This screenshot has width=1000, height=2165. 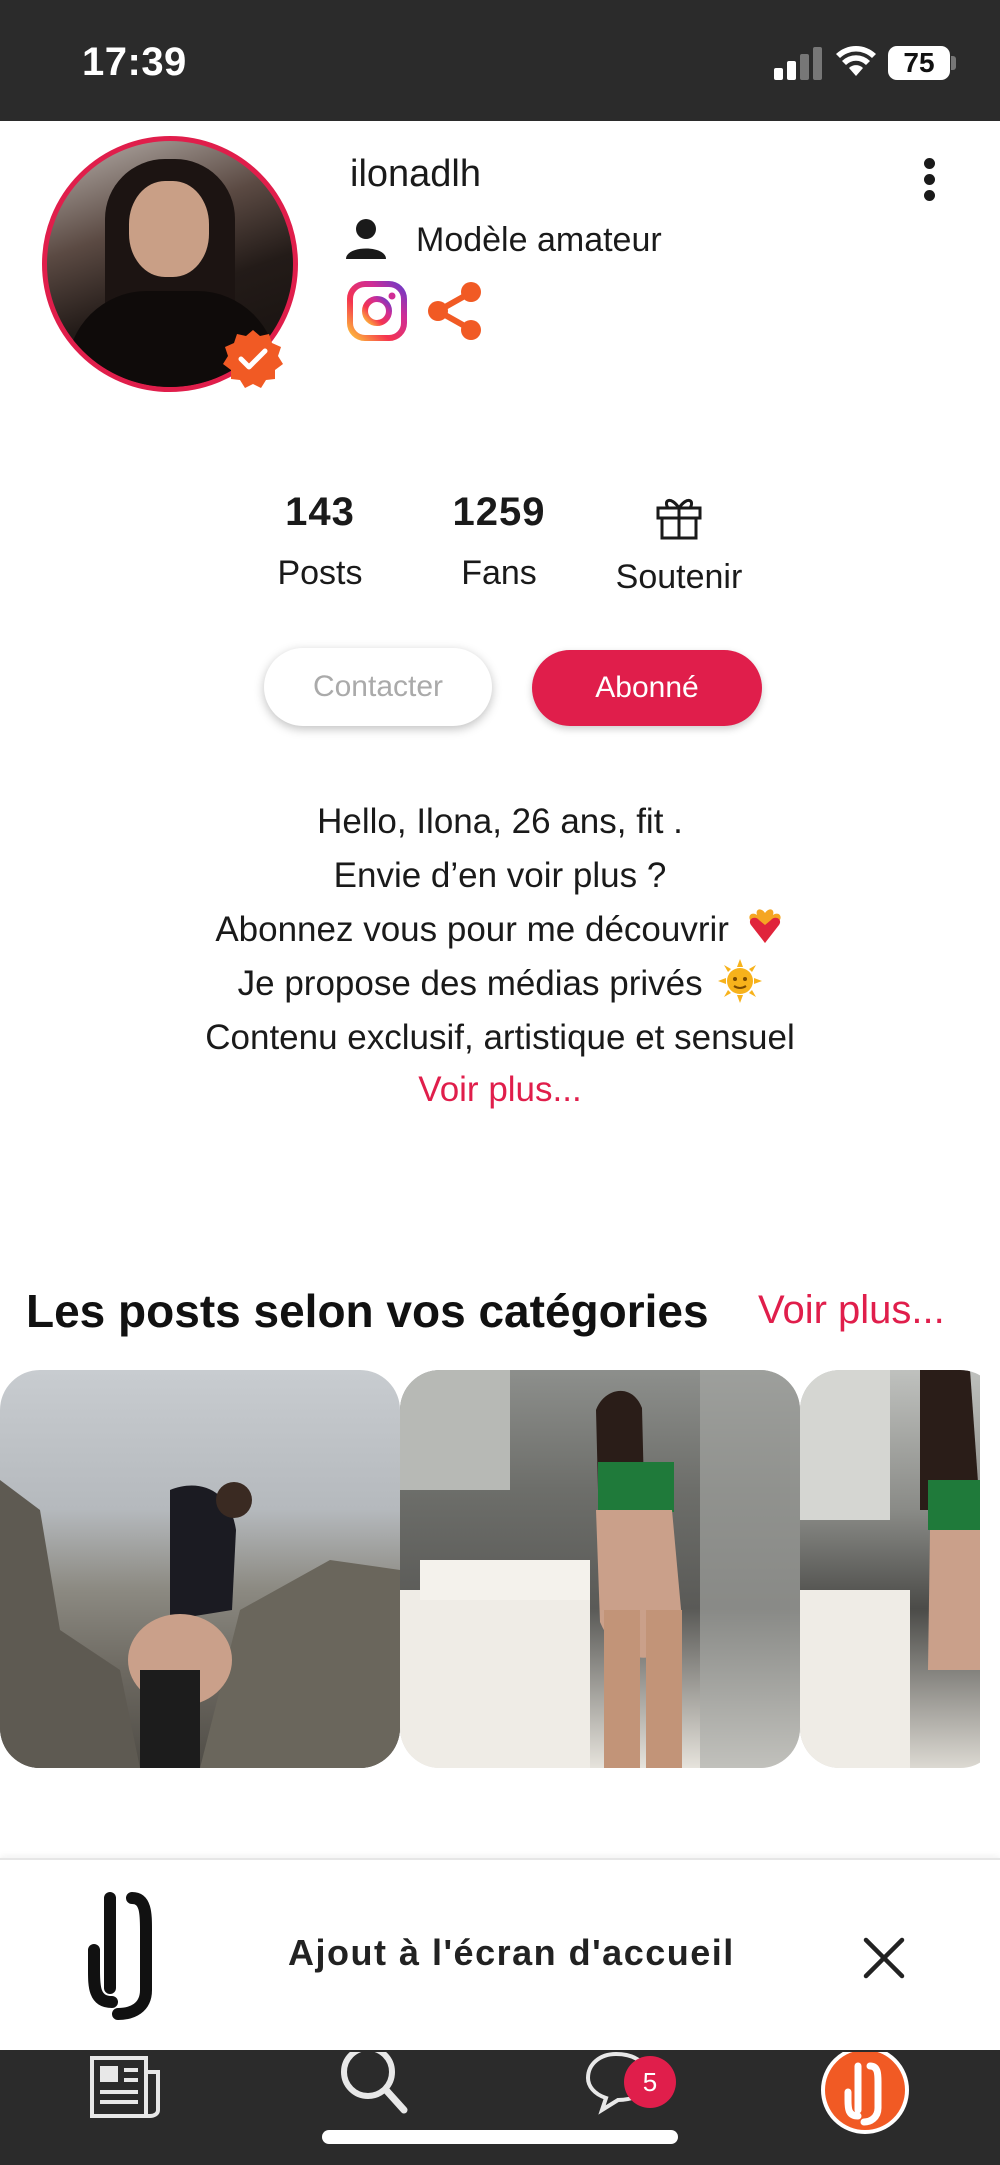 I want to click on signal-icon, so click(x=798, y=63).